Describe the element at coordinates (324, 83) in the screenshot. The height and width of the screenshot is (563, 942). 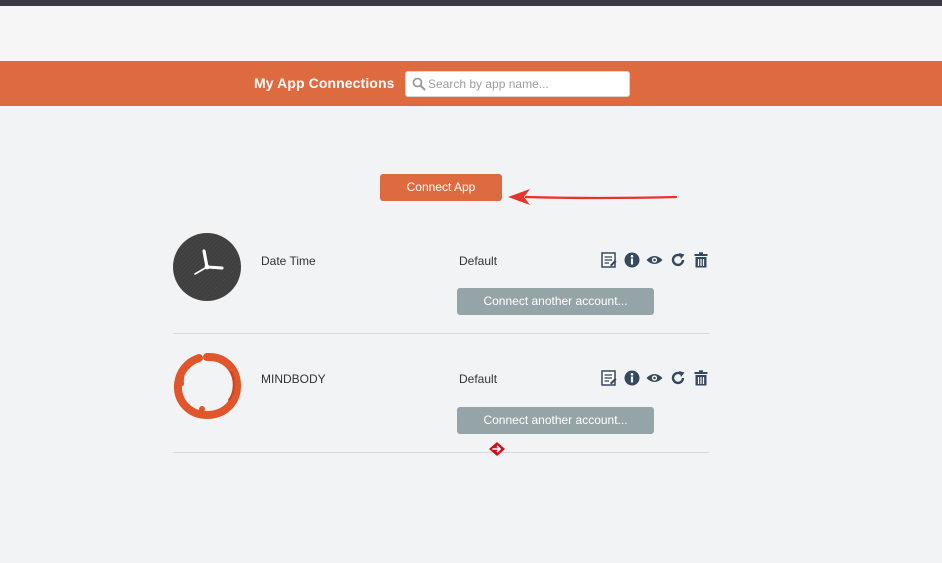
I see `page-title: My App Connections` at that location.